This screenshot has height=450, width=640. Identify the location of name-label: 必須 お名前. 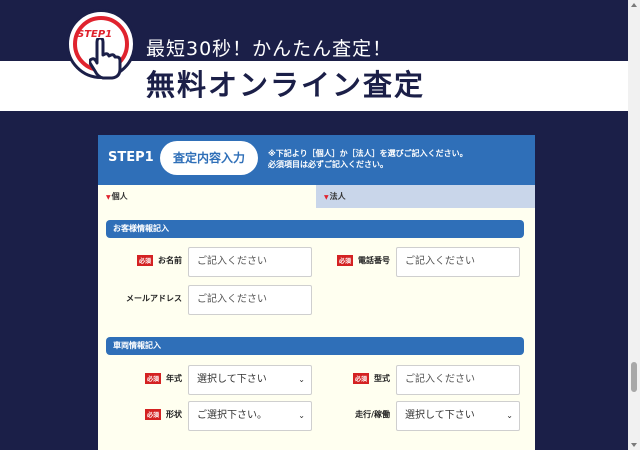
(159, 260).